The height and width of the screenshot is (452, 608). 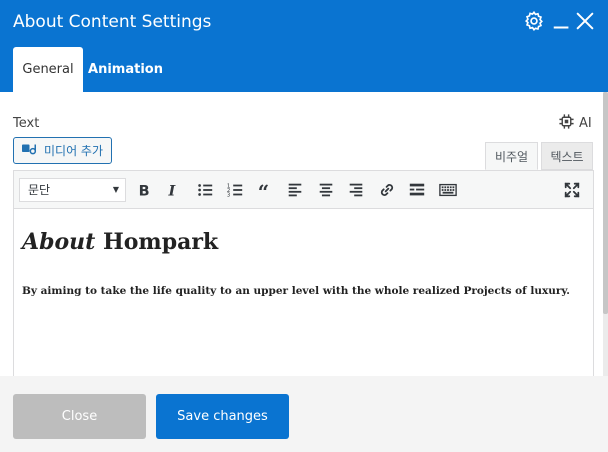 I want to click on align-center-icon, so click(x=326, y=190).